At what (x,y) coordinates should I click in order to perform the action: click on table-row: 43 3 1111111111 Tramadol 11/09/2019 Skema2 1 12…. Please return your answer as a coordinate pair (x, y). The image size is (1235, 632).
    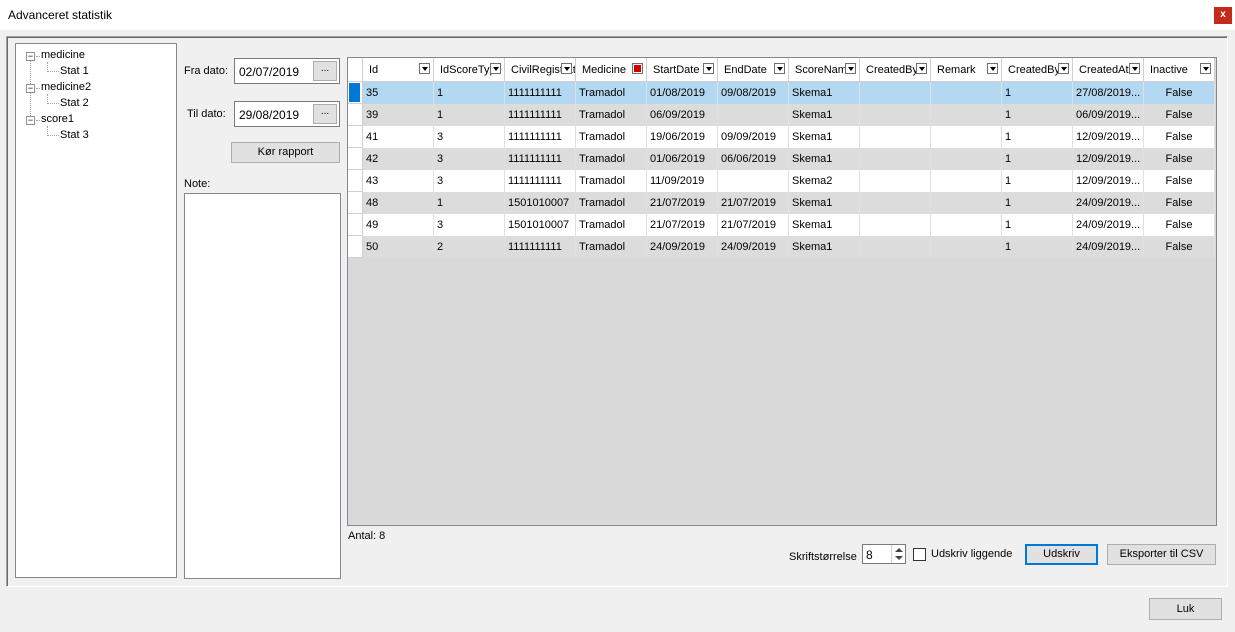
    Looking at the image, I should click on (781, 181).